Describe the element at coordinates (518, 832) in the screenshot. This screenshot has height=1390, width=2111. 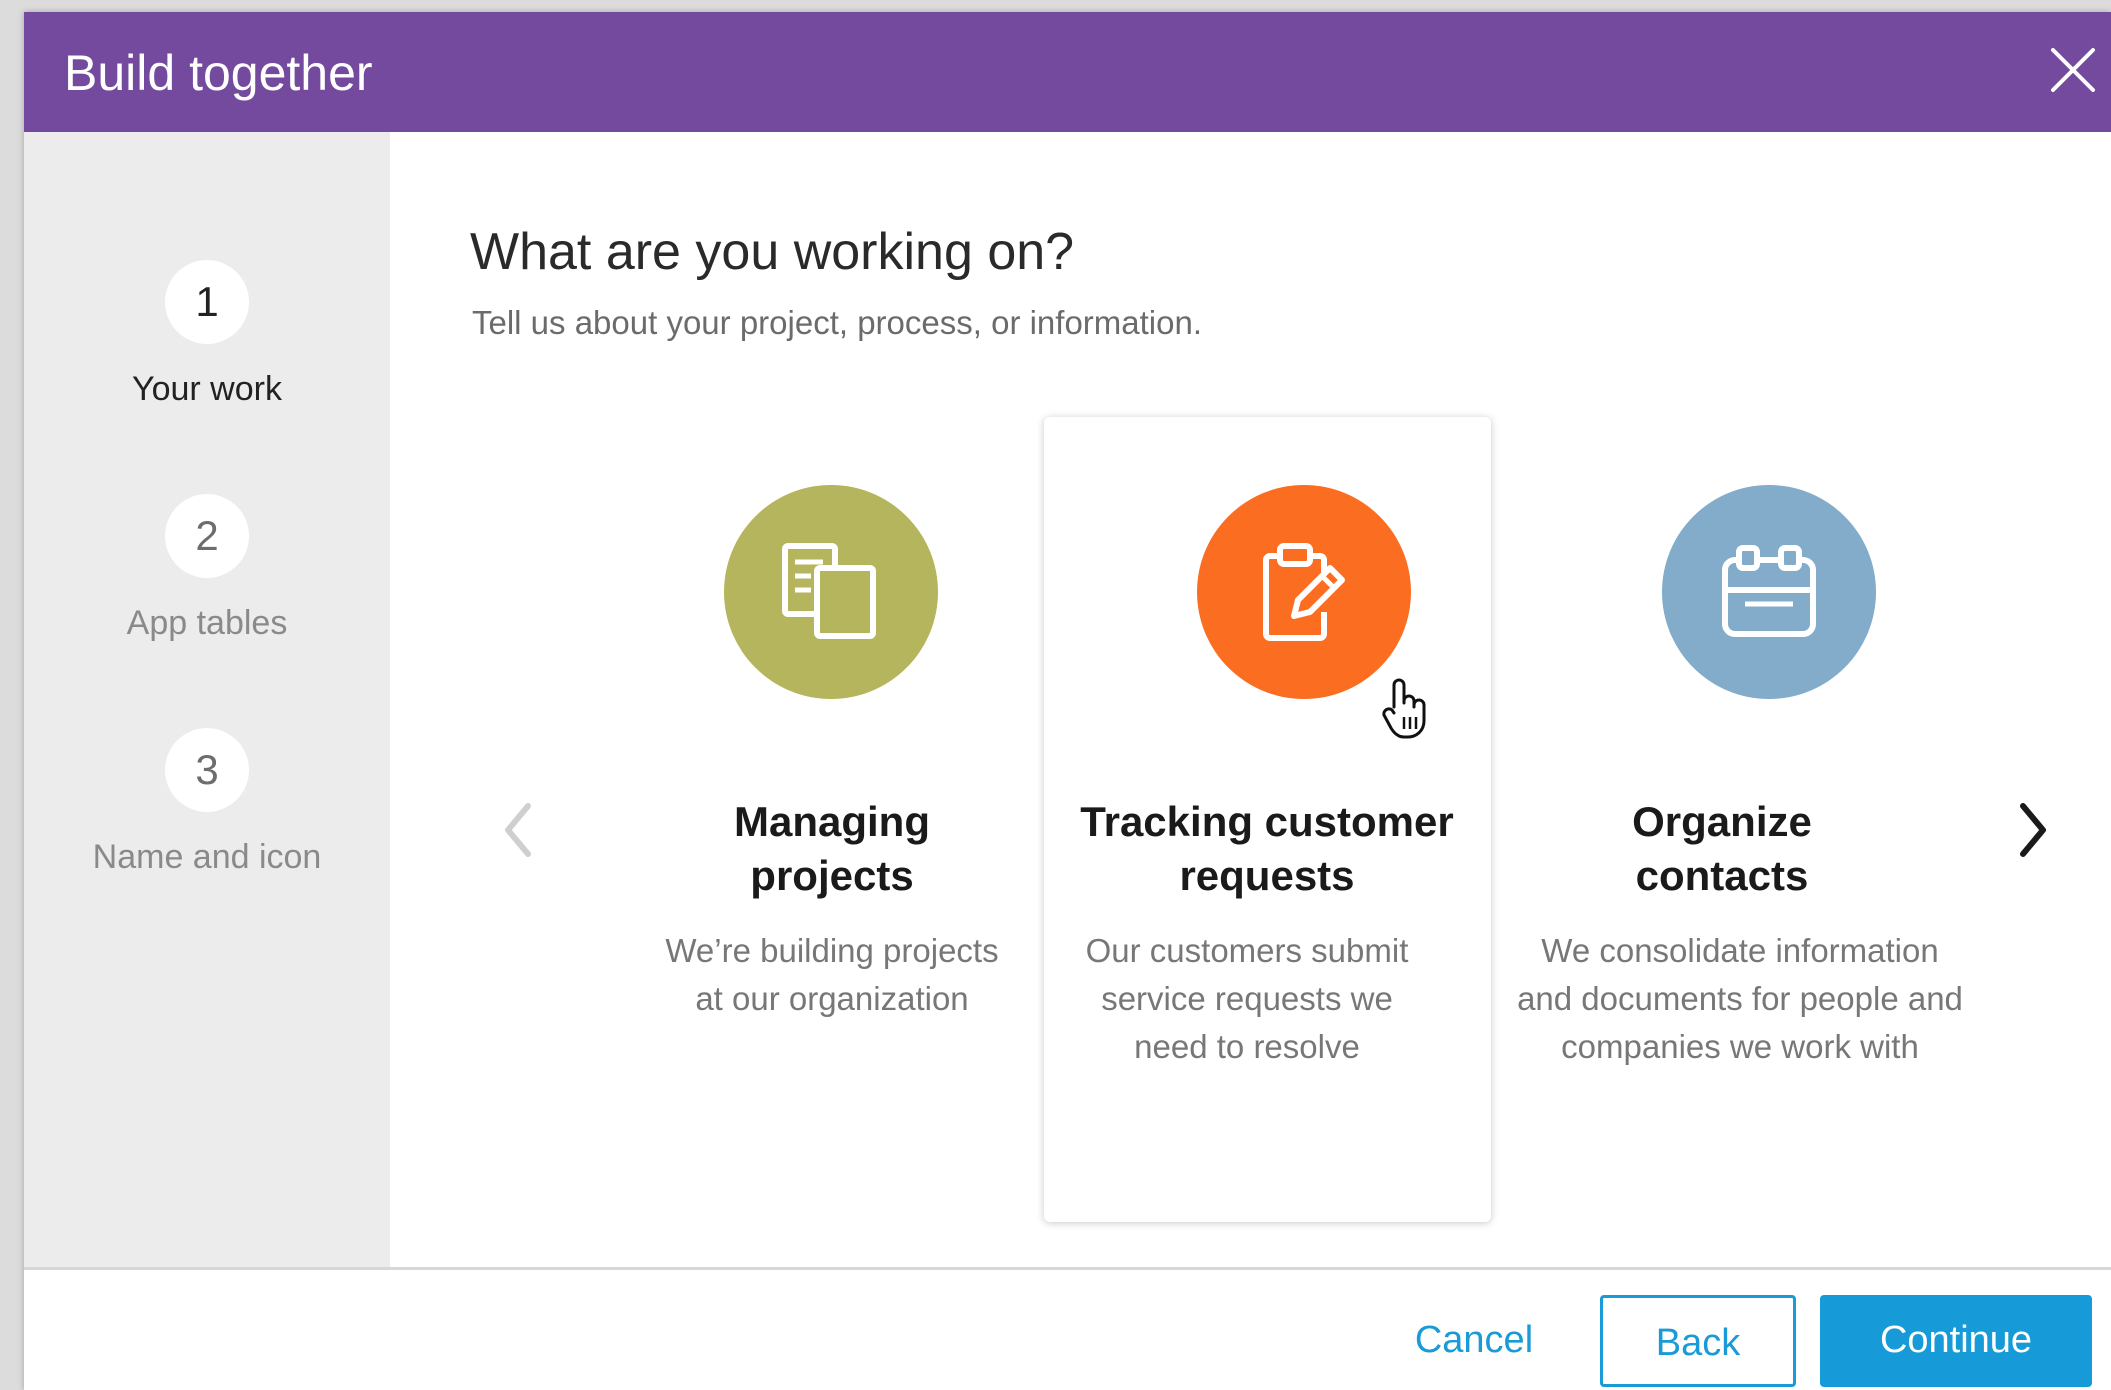
I see `chevron-left-icon` at that location.